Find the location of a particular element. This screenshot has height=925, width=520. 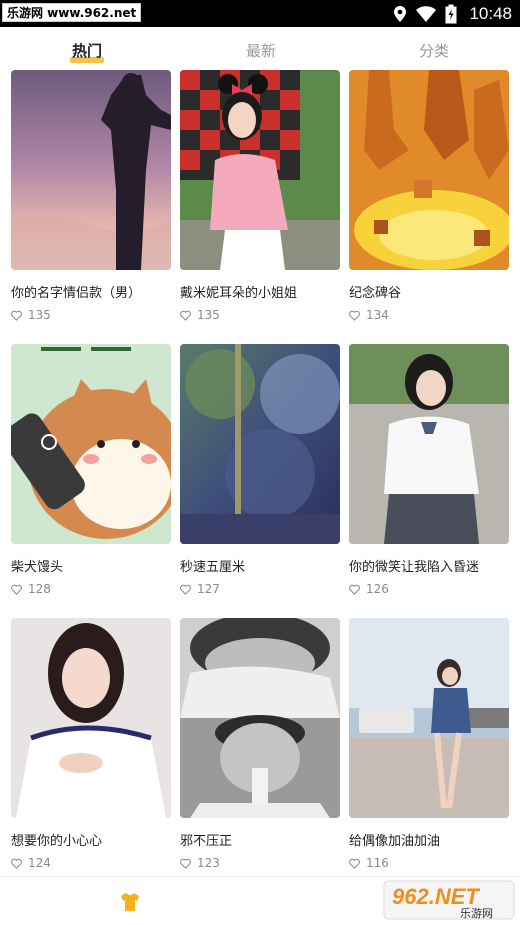

card-likes: 134 is located at coordinates (369, 315).